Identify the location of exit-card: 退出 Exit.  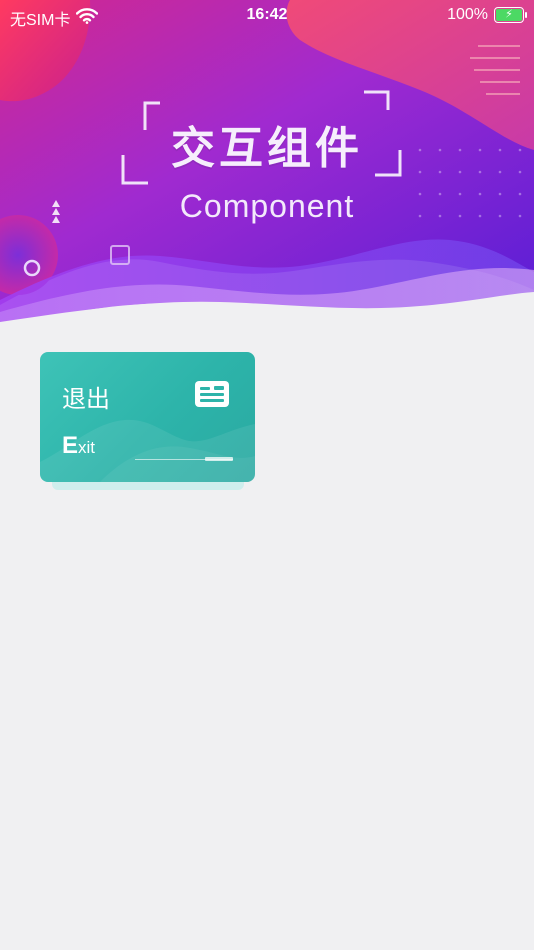
(147, 417).